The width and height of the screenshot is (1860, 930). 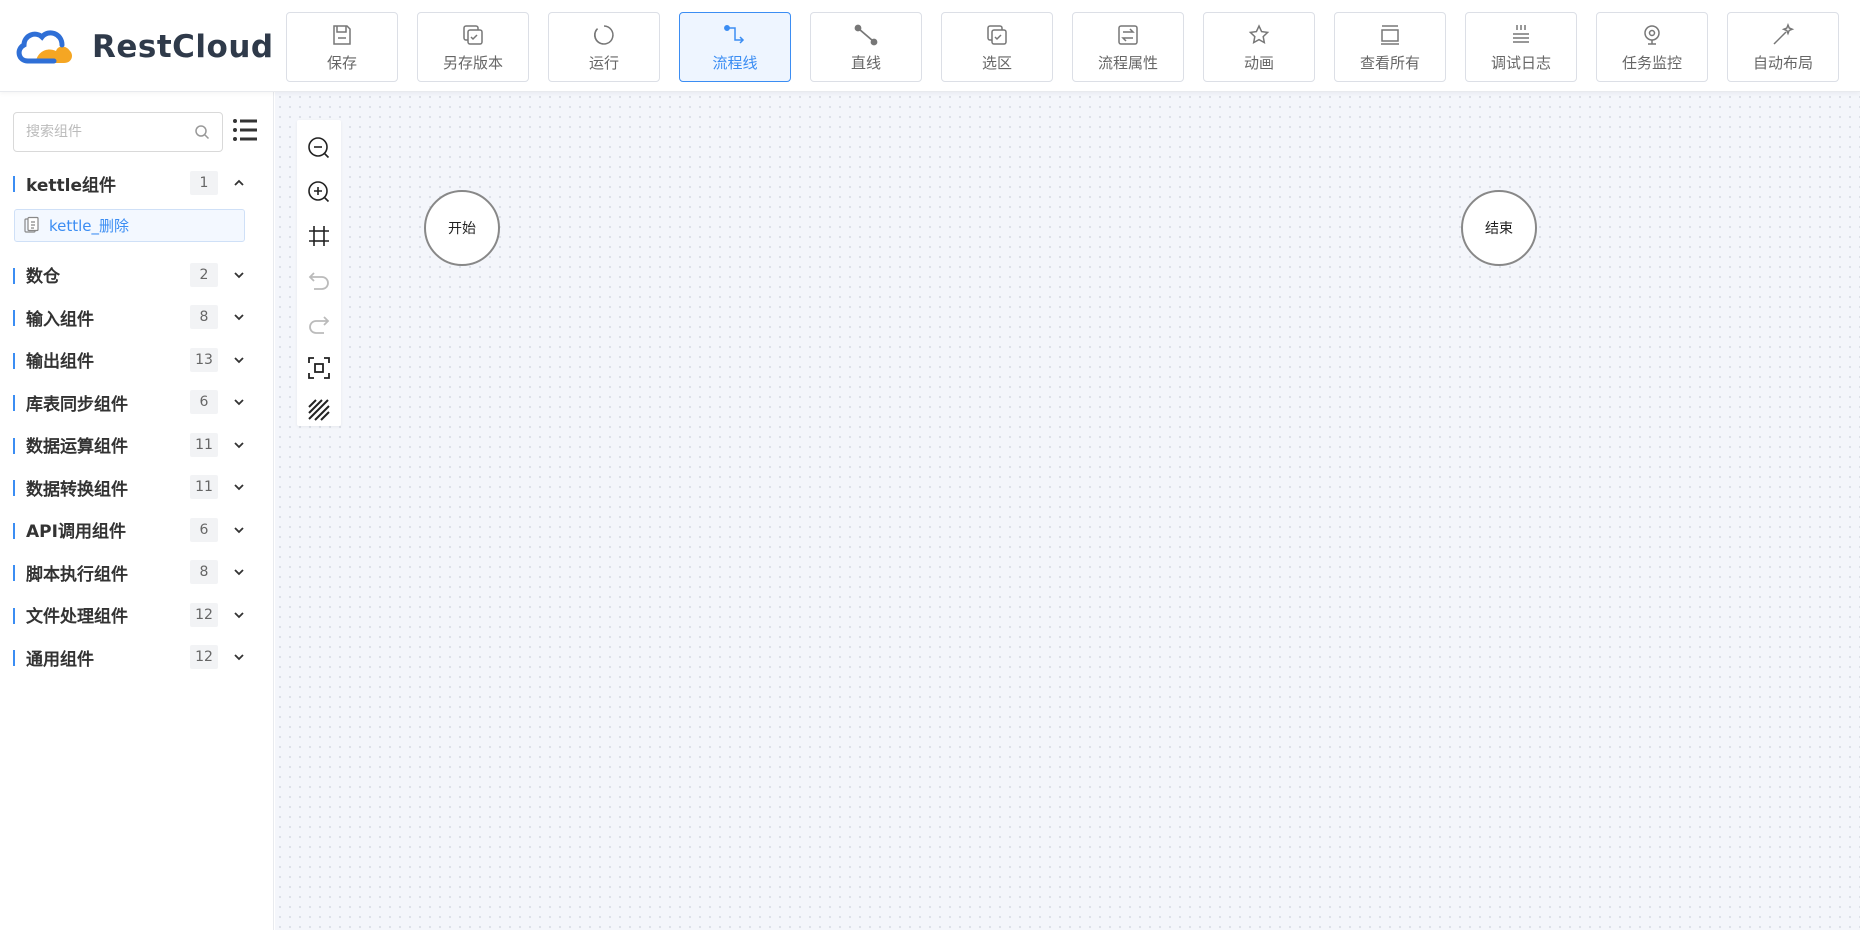 What do you see at coordinates (31, 224) in the screenshot?
I see `document-icon` at bounding box center [31, 224].